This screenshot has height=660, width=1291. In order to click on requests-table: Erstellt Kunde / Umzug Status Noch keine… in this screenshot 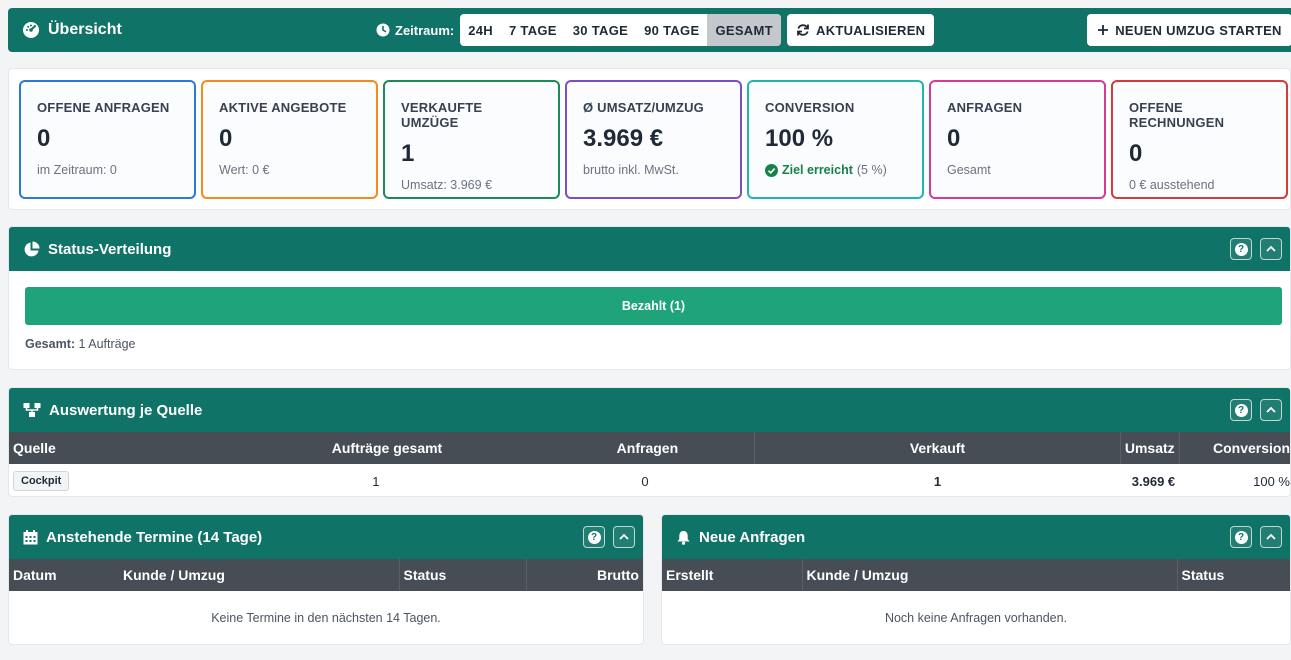, I will do `click(976, 601)`.